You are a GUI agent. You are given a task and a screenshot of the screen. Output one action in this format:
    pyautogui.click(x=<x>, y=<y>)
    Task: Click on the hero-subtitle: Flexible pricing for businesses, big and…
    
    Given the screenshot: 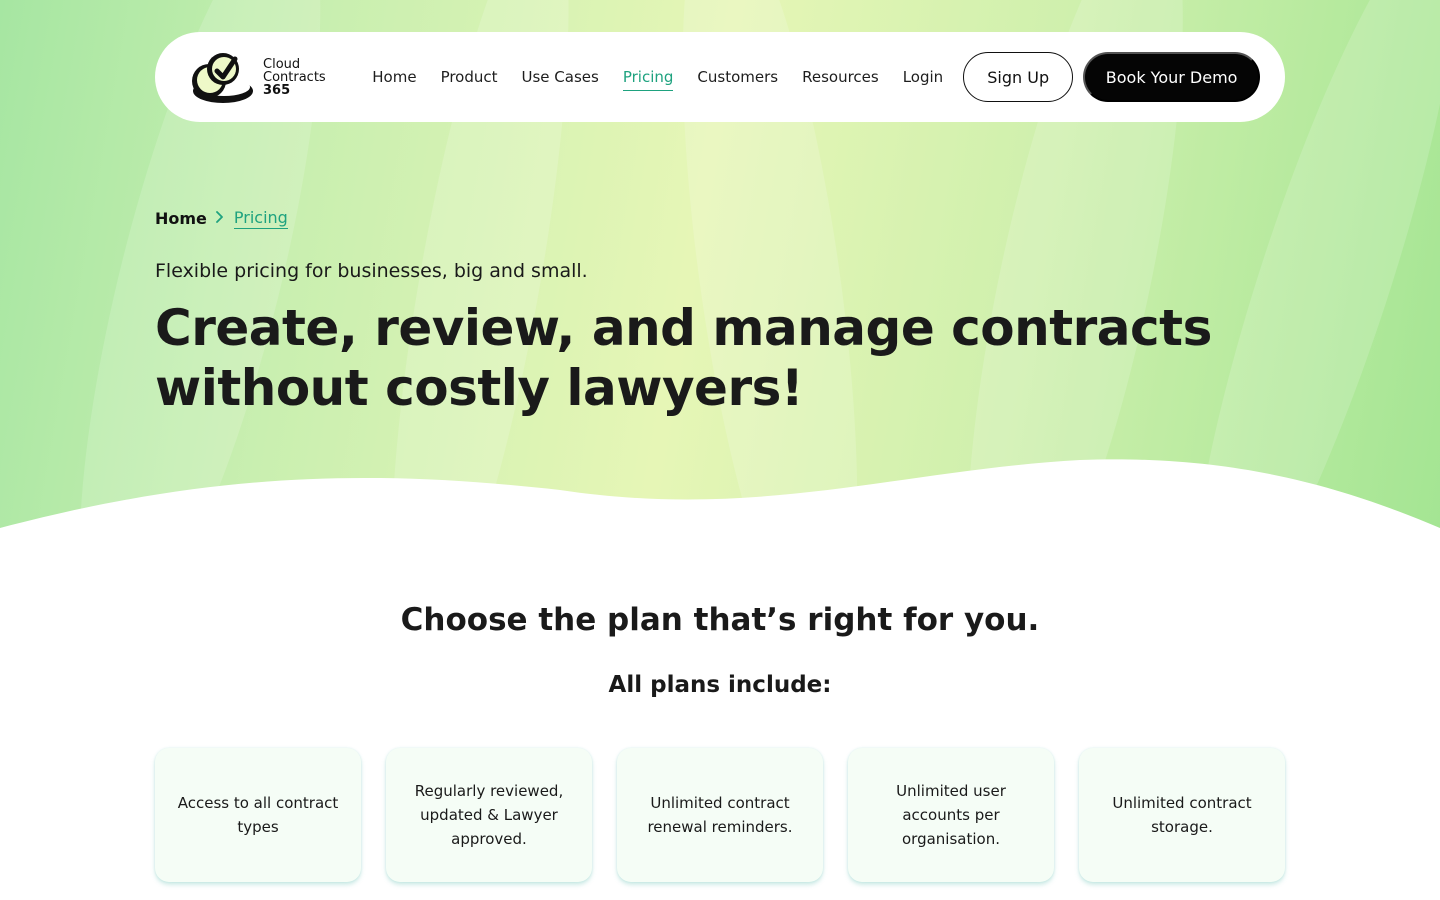 What is the action you would take?
    pyautogui.click(x=371, y=271)
    